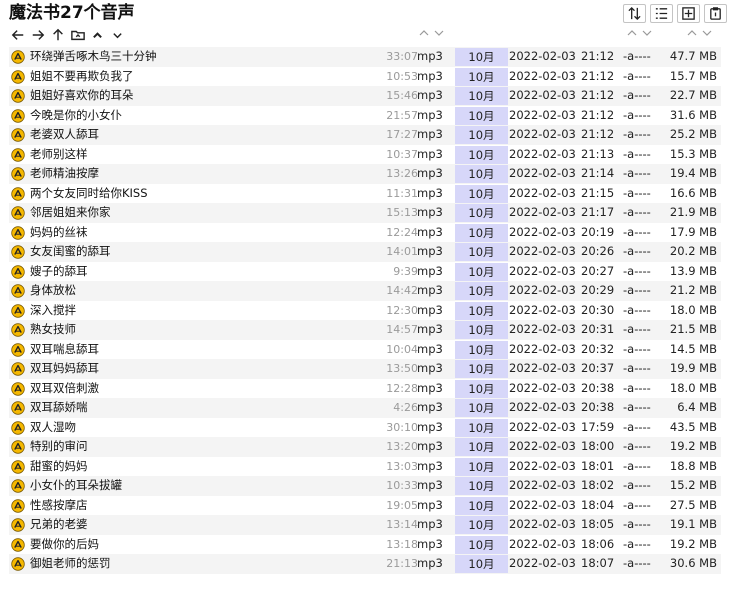 The image size is (731, 600). What do you see at coordinates (598, 329) in the screenshot?
I see `file-time: 20:31` at bounding box center [598, 329].